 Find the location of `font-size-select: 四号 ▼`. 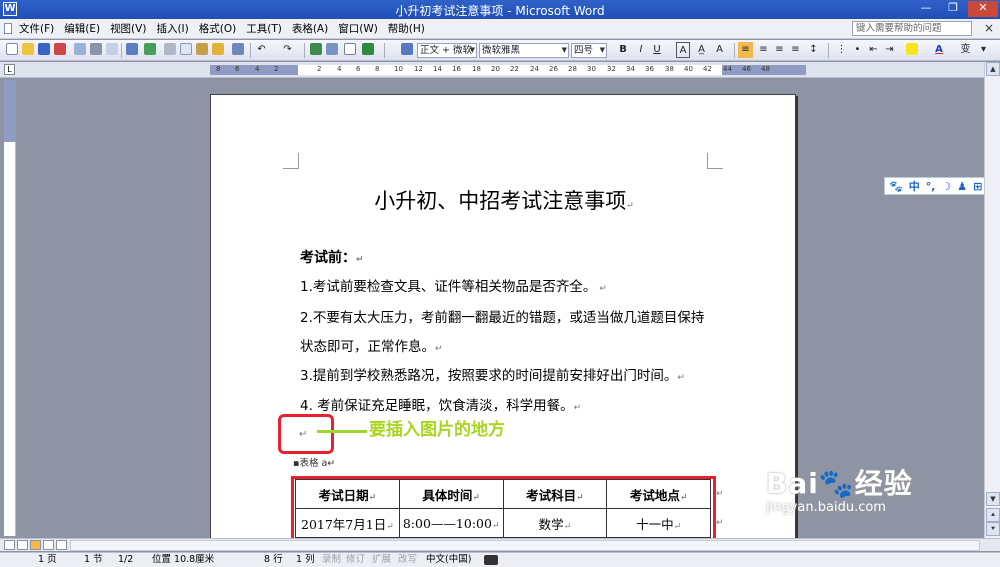

font-size-select: 四号 ▼ is located at coordinates (589, 50).